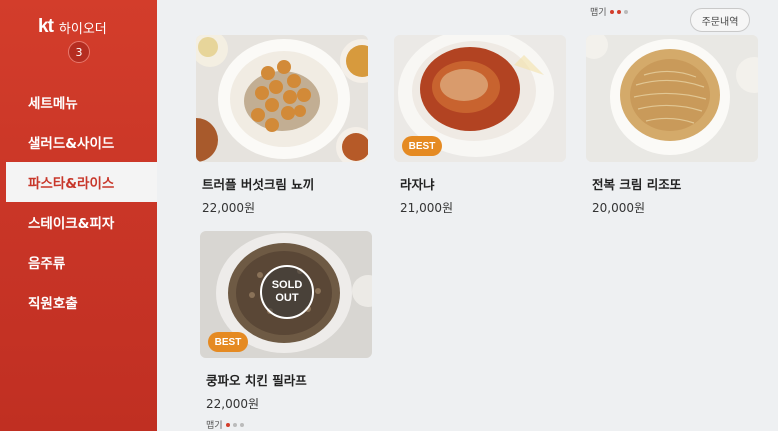 Image resolution: width=778 pixels, height=431 pixels. I want to click on sidebar-item-pasta-rice: 파스타&라이스, so click(81, 182).